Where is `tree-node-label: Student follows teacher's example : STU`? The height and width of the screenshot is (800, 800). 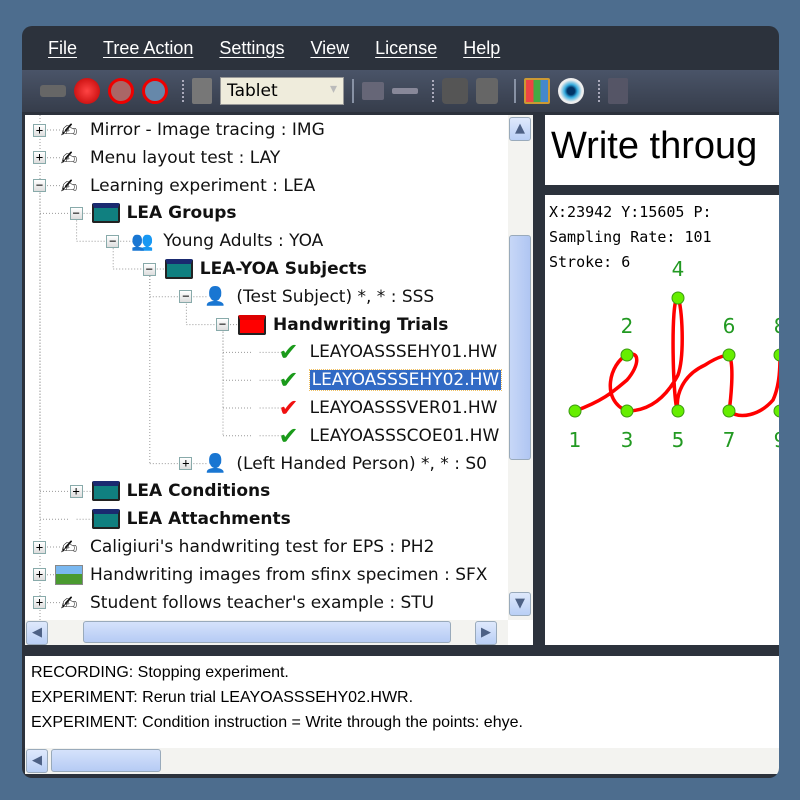 tree-node-label: Student follows teacher's example : STU is located at coordinates (262, 603).